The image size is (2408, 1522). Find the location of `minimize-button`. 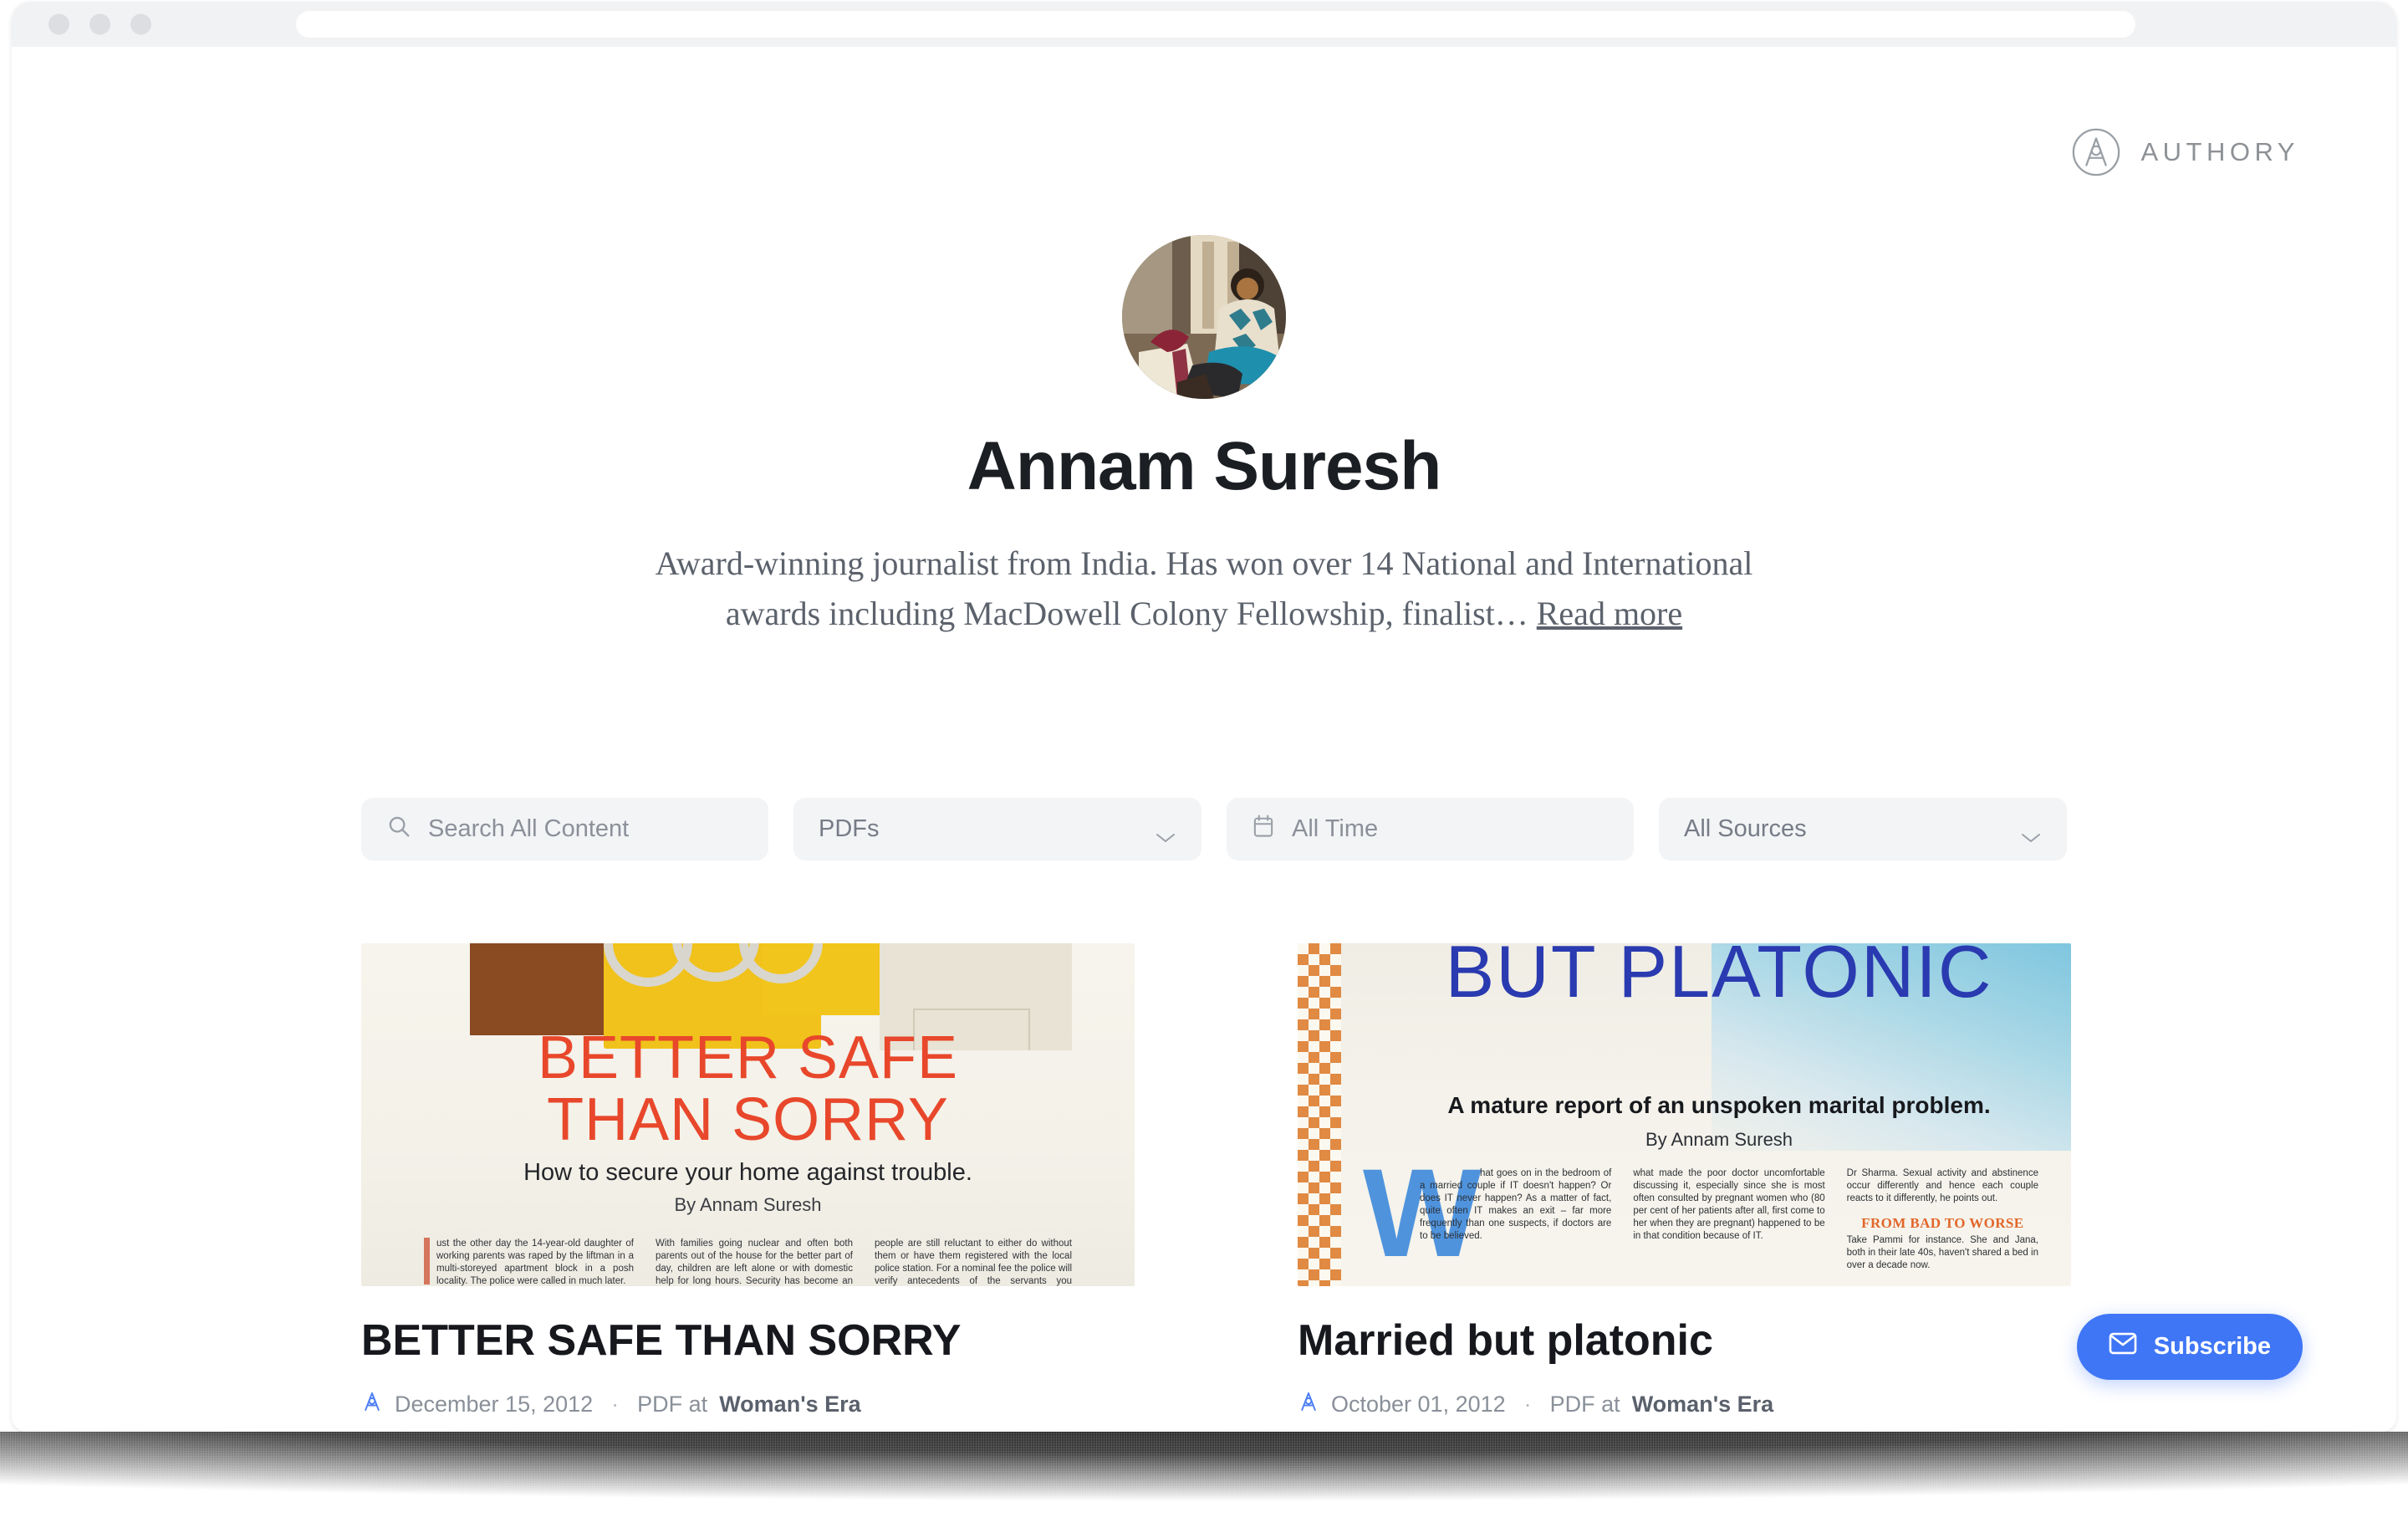

minimize-button is located at coordinates (99, 24).